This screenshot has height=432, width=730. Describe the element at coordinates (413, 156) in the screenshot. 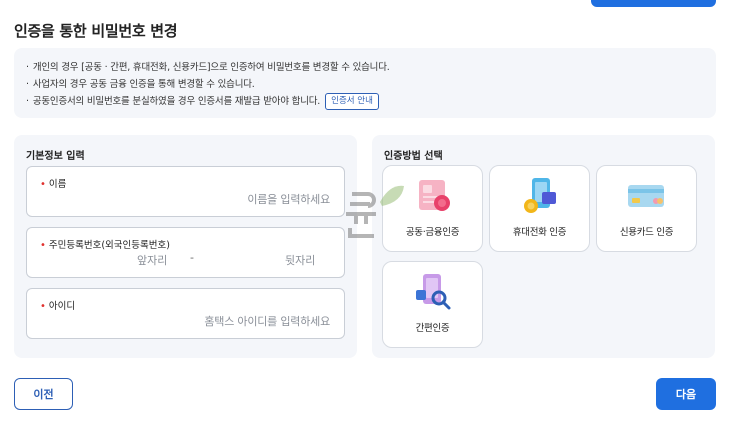

I see `auth-method-title: 인증방법 선택` at that location.